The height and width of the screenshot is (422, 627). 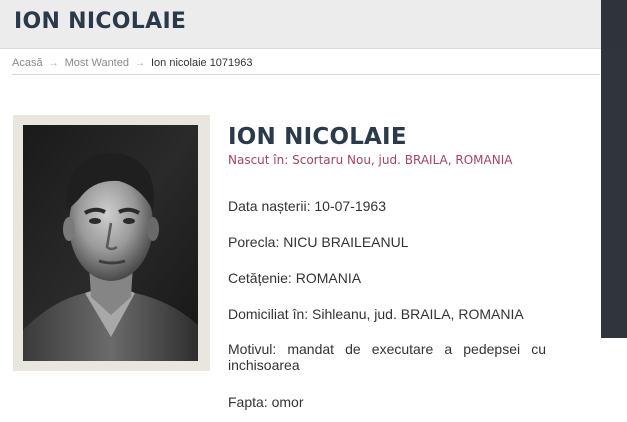 What do you see at coordinates (317, 137) in the screenshot?
I see `person-name: ION NICOLAIE` at bounding box center [317, 137].